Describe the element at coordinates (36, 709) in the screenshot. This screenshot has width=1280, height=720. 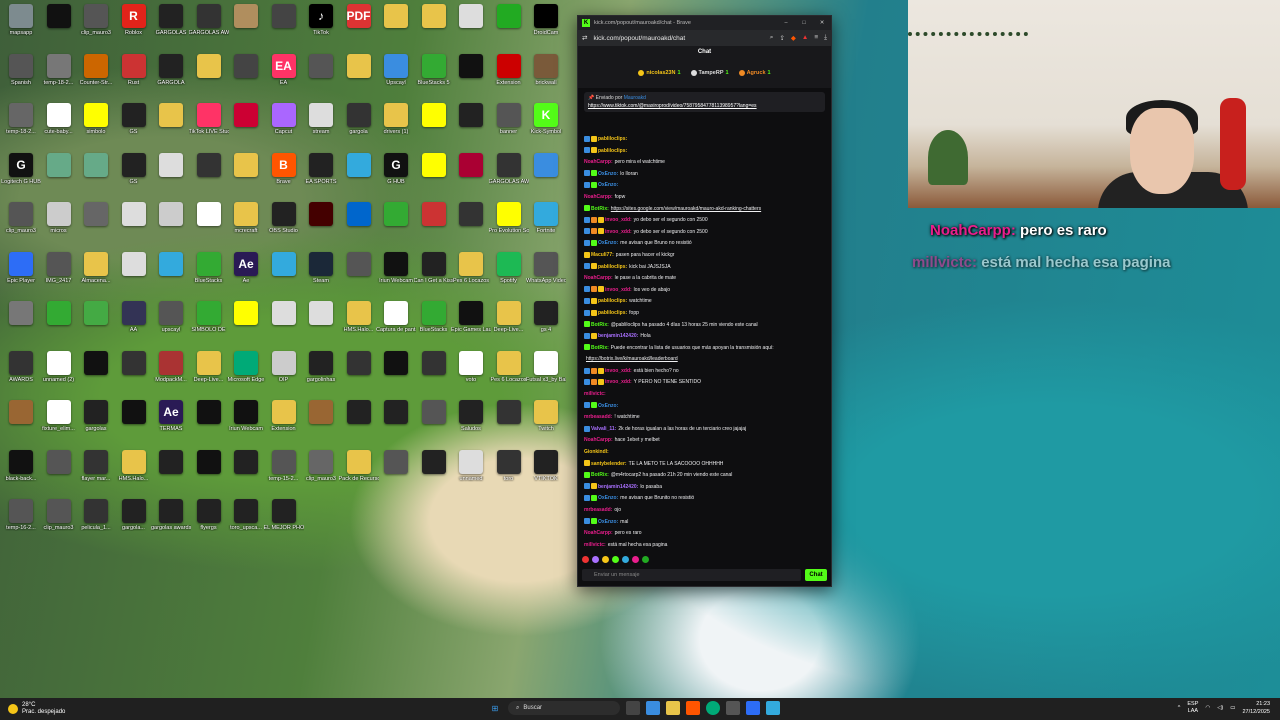
I see `weather-widget: 28°C Prac. despejado` at that location.